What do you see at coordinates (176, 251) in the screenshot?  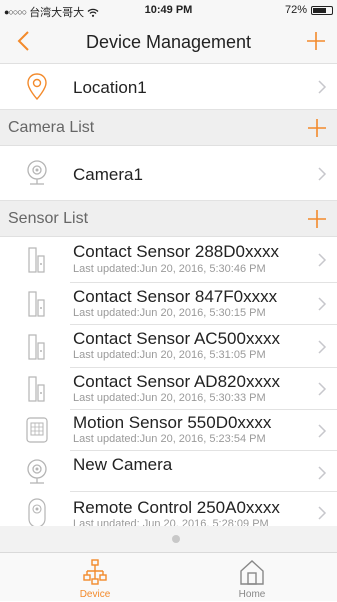 I see `sensor-name: Contact Sensor 288D0xxxx` at bounding box center [176, 251].